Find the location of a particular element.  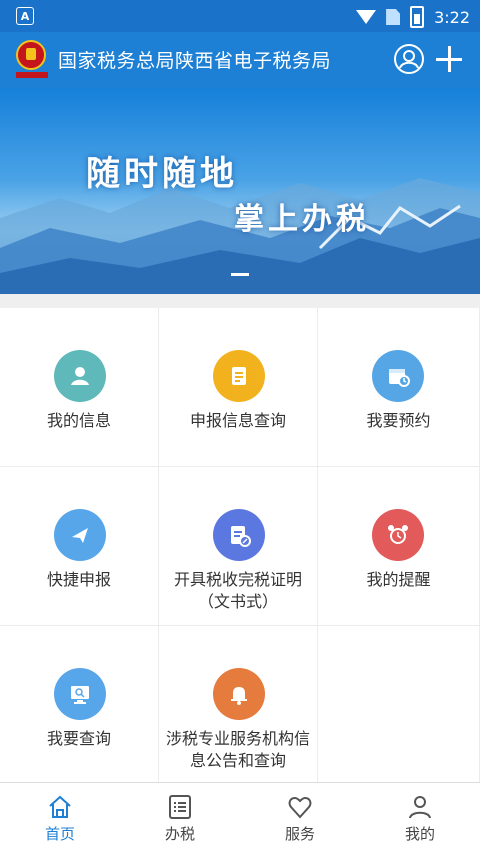

tab-label: 首页 is located at coordinates (59, 834).